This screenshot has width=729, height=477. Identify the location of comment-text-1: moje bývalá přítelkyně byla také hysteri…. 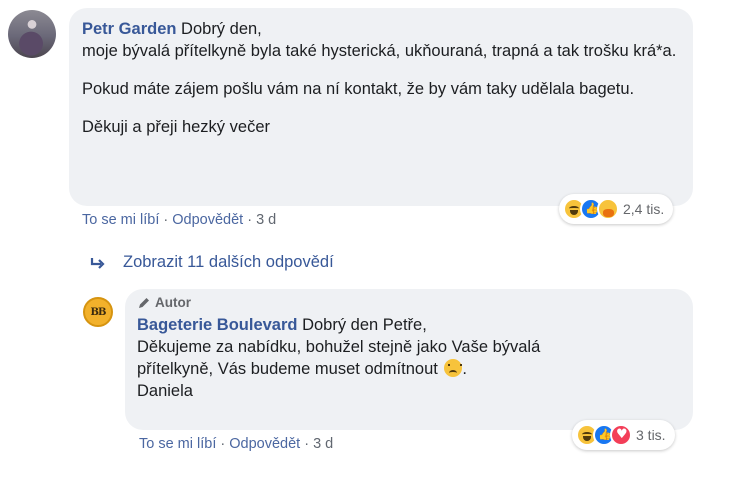
(379, 51).